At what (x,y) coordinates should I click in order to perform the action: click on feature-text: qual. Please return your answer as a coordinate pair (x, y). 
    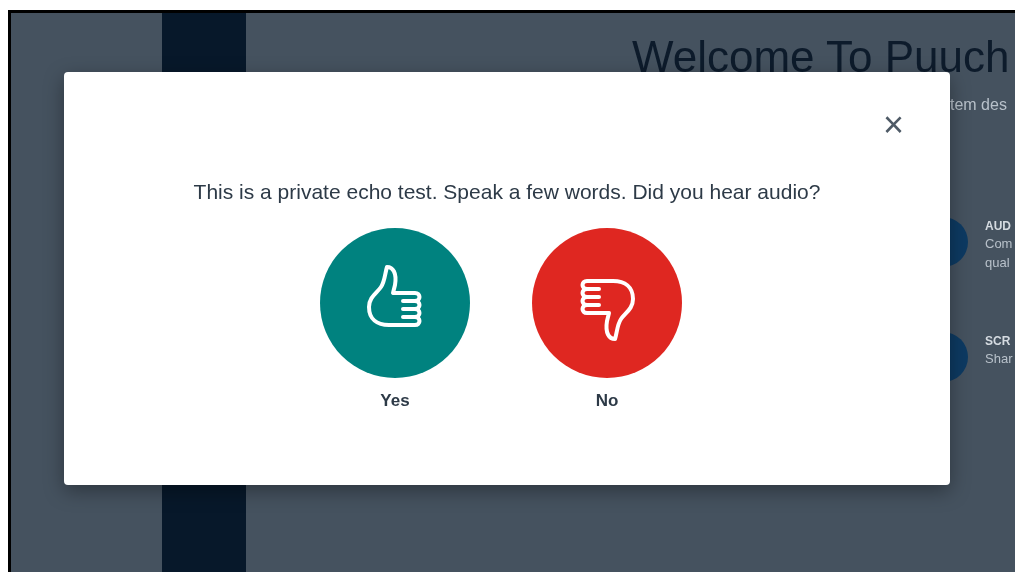
    Looking at the image, I should click on (998, 262).